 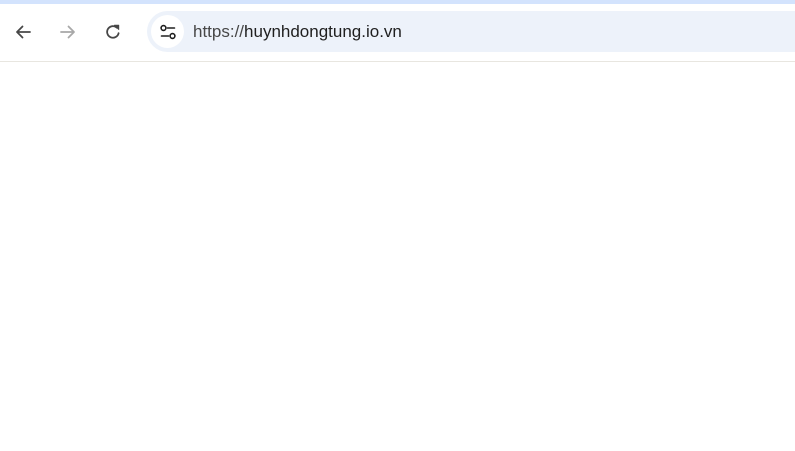 I want to click on url-scheme: https://, so click(x=219, y=31).